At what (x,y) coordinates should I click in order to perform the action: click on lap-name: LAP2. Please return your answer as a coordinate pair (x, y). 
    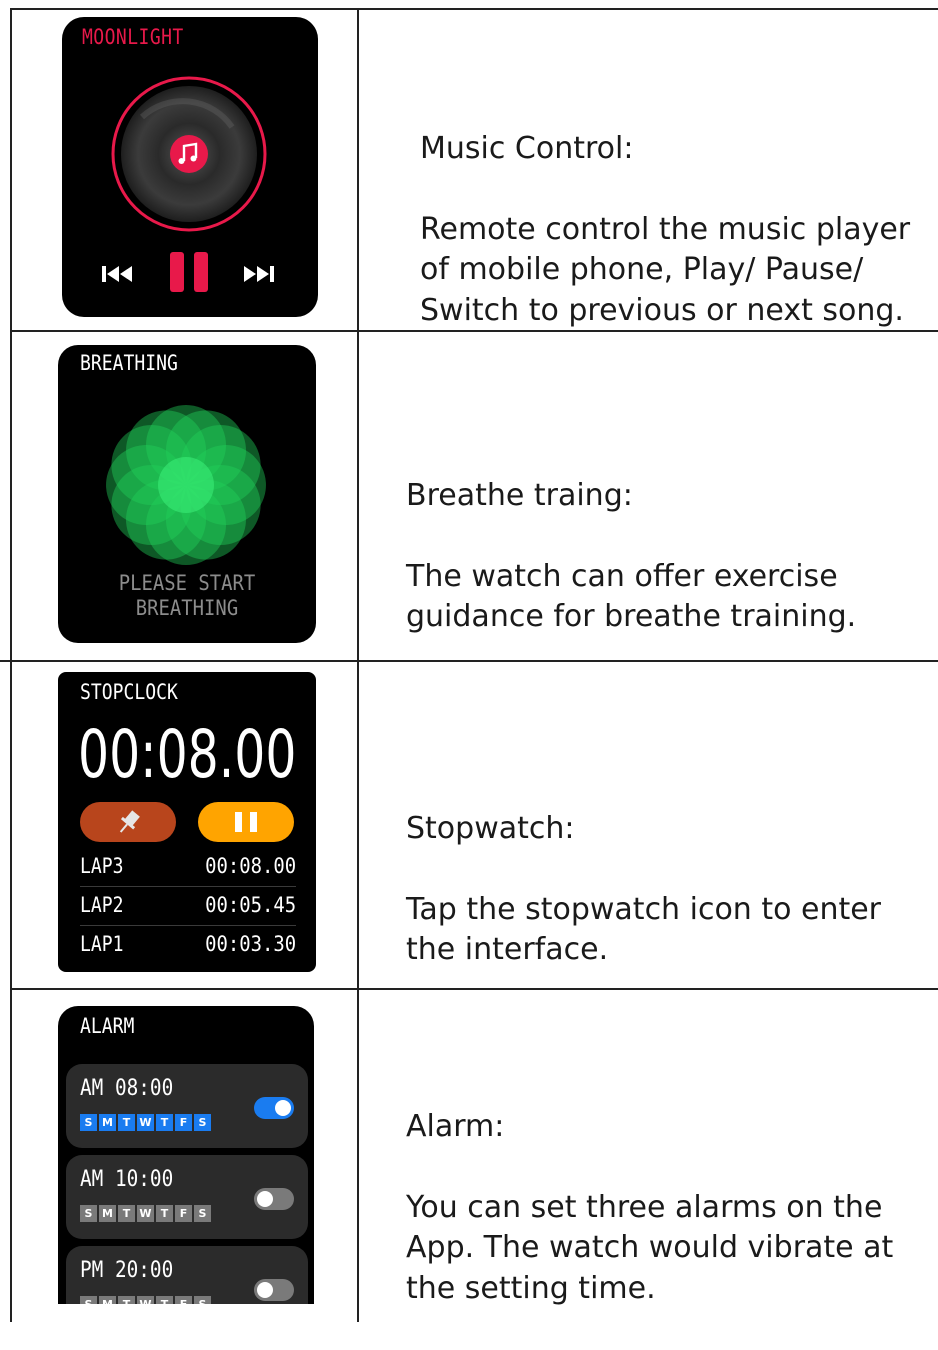
    Looking at the image, I should click on (102, 905).